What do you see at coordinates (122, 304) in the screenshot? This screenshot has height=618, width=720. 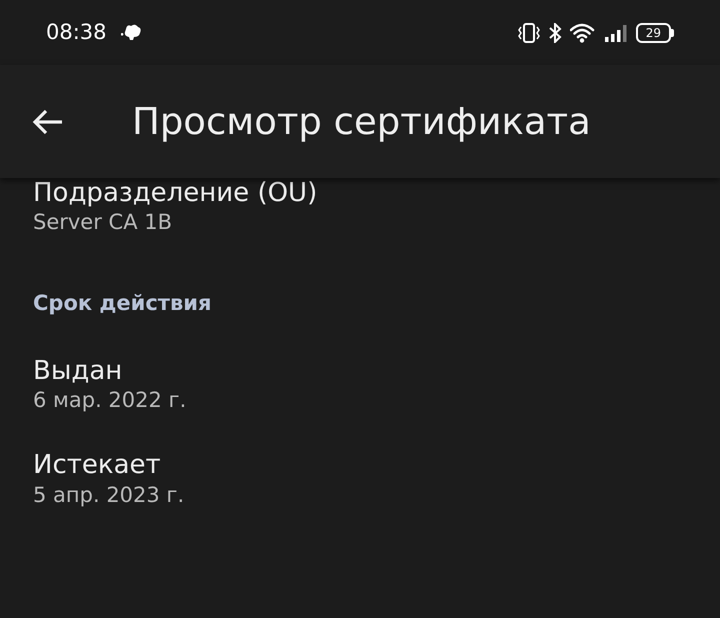 I see `section-header: Срок действия` at bounding box center [122, 304].